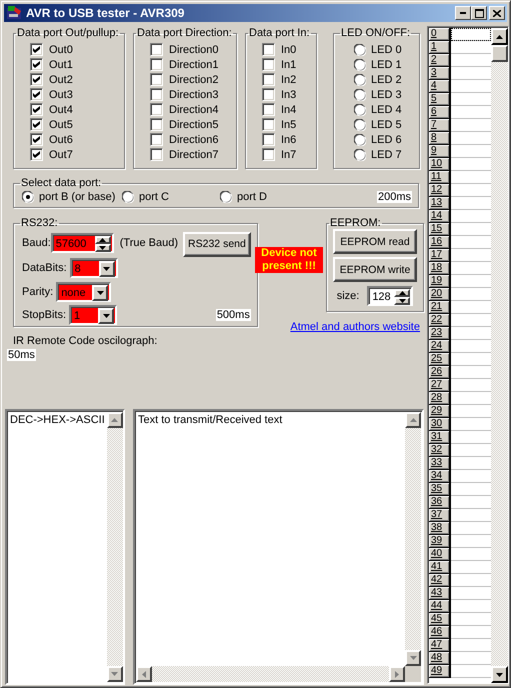  Describe the element at coordinates (440, 554) in the screenshot. I see `row-header: 40` at that location.